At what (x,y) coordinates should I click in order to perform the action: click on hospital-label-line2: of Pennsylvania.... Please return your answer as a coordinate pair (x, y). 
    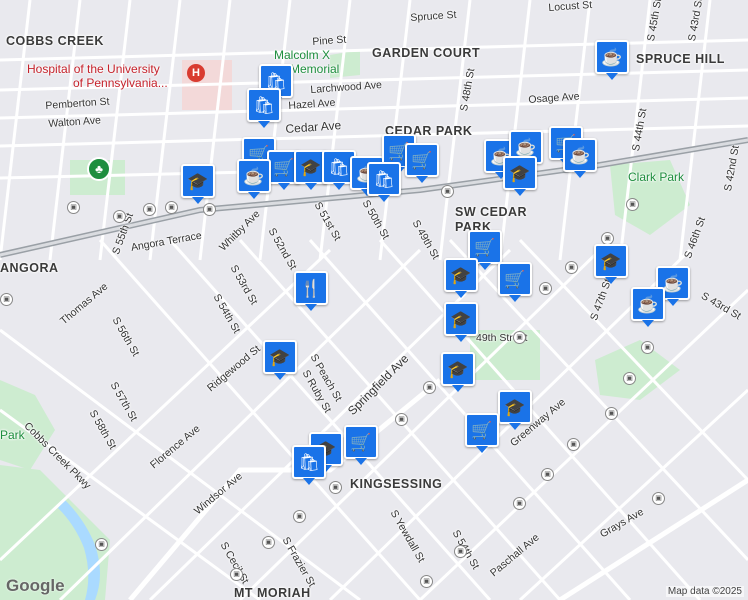
    Looking at the image, I should click on (120, 83).